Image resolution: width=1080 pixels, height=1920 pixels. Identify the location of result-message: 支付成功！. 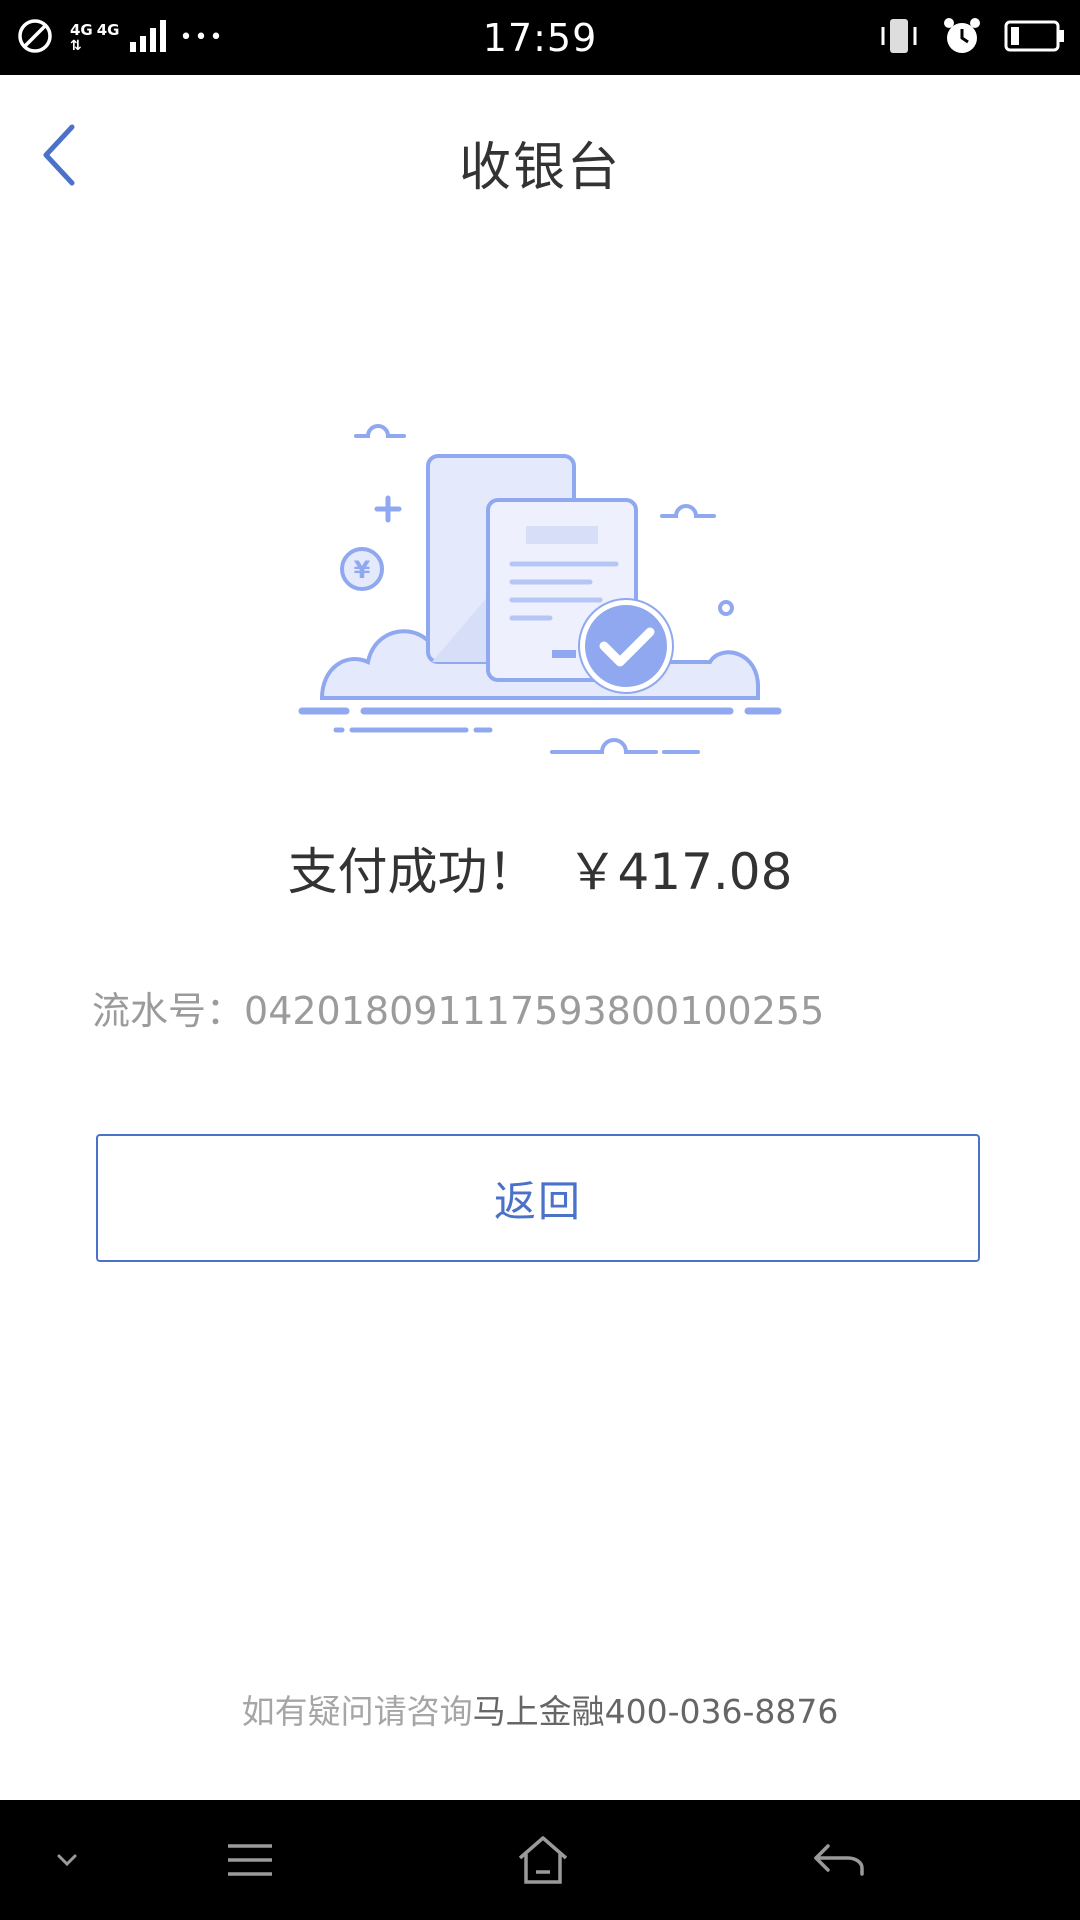
(412, 872).